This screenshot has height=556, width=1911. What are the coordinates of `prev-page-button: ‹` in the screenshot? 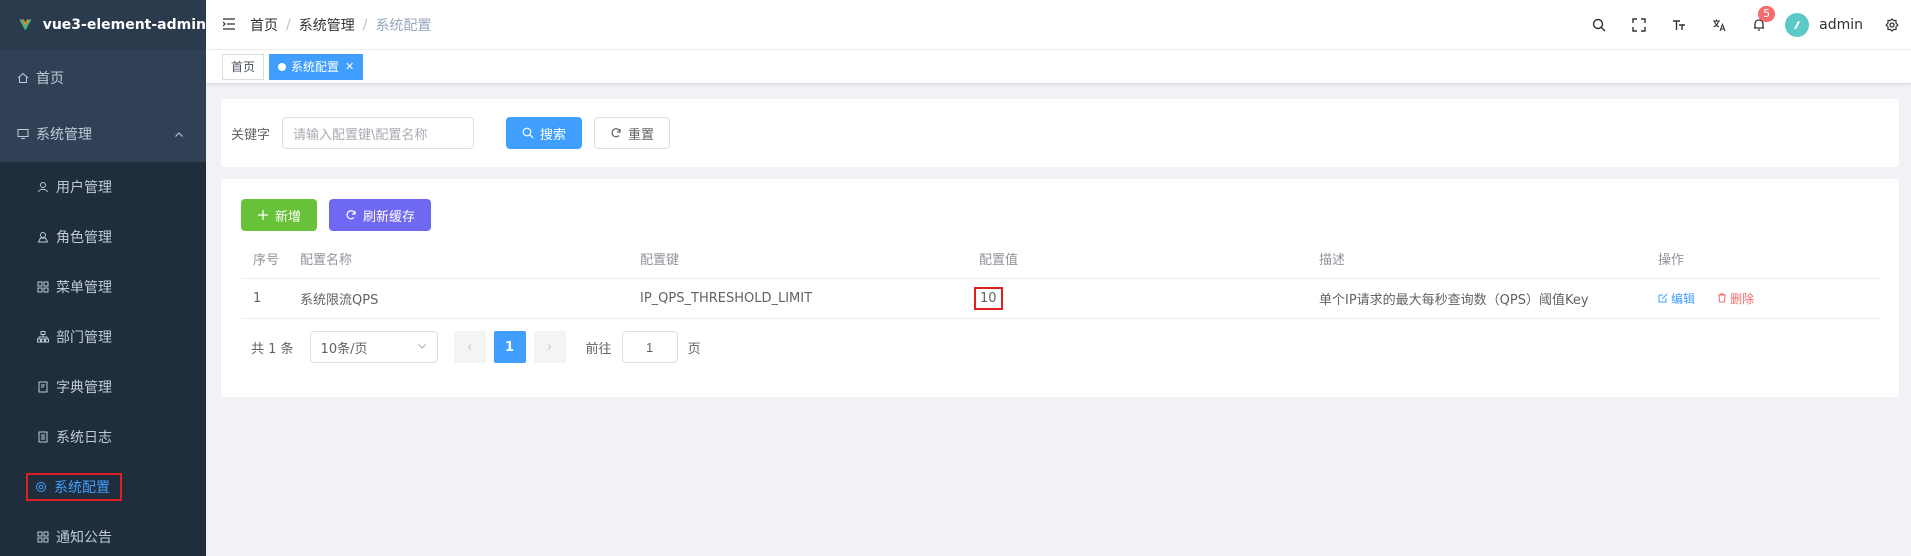 It's located at (469, 347).